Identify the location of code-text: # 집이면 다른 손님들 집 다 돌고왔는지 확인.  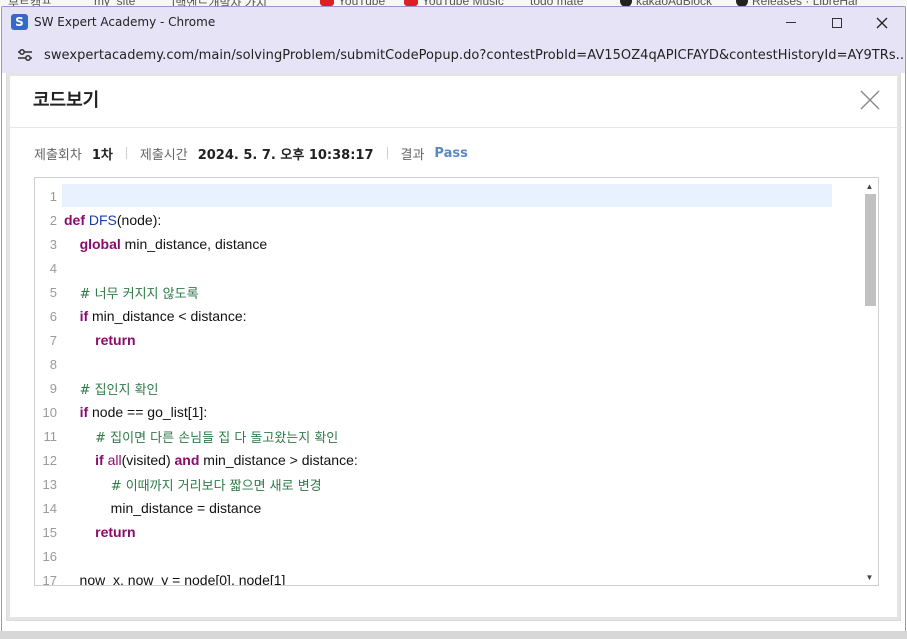
(217, 438).